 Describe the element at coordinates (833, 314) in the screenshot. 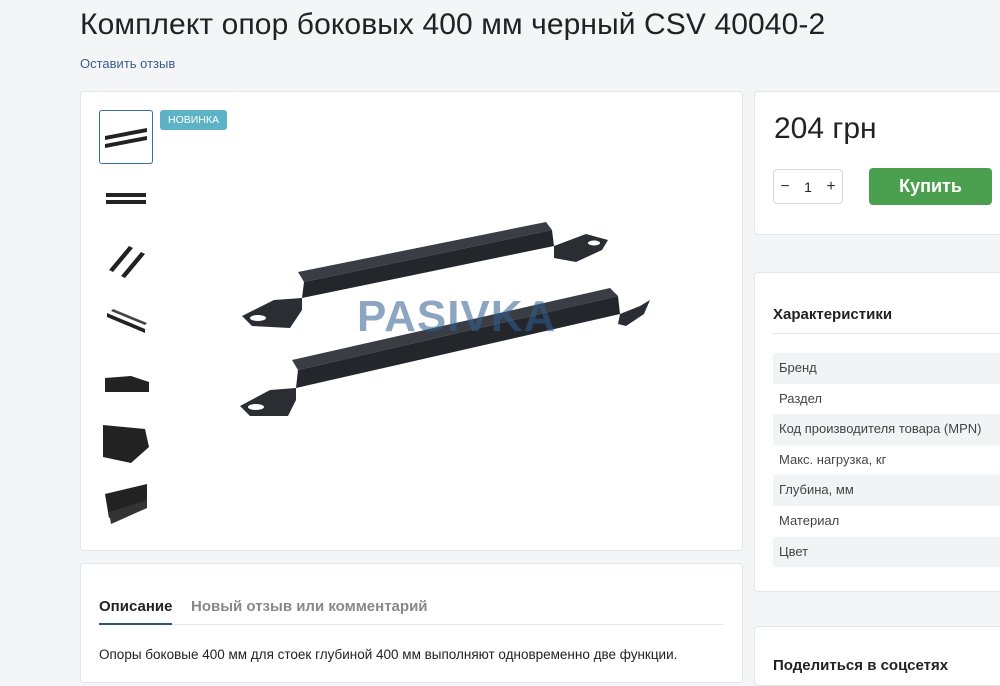

I see `specs-title: Характеристики` at that location.